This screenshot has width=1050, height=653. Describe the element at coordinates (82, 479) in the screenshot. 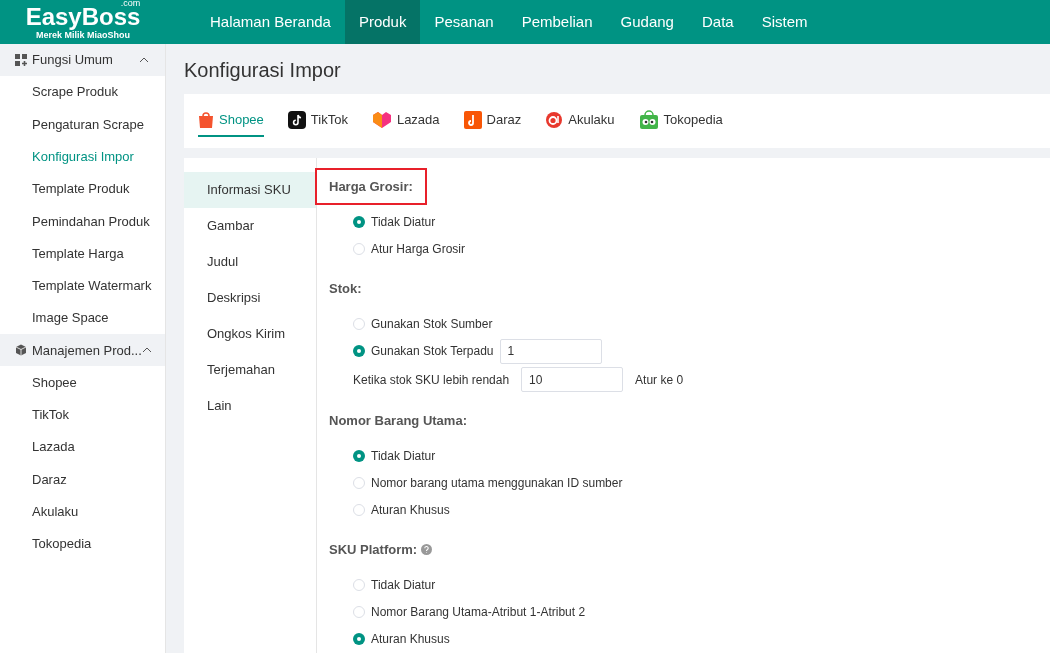

I see `sidebar-item: Daraz` at that location.